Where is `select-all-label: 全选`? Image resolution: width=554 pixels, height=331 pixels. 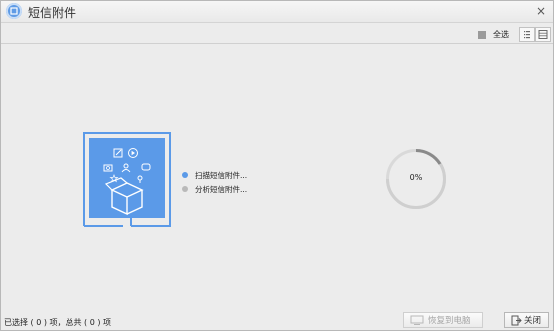
select-all-label: 全选 is located at coordinates (501, 34).